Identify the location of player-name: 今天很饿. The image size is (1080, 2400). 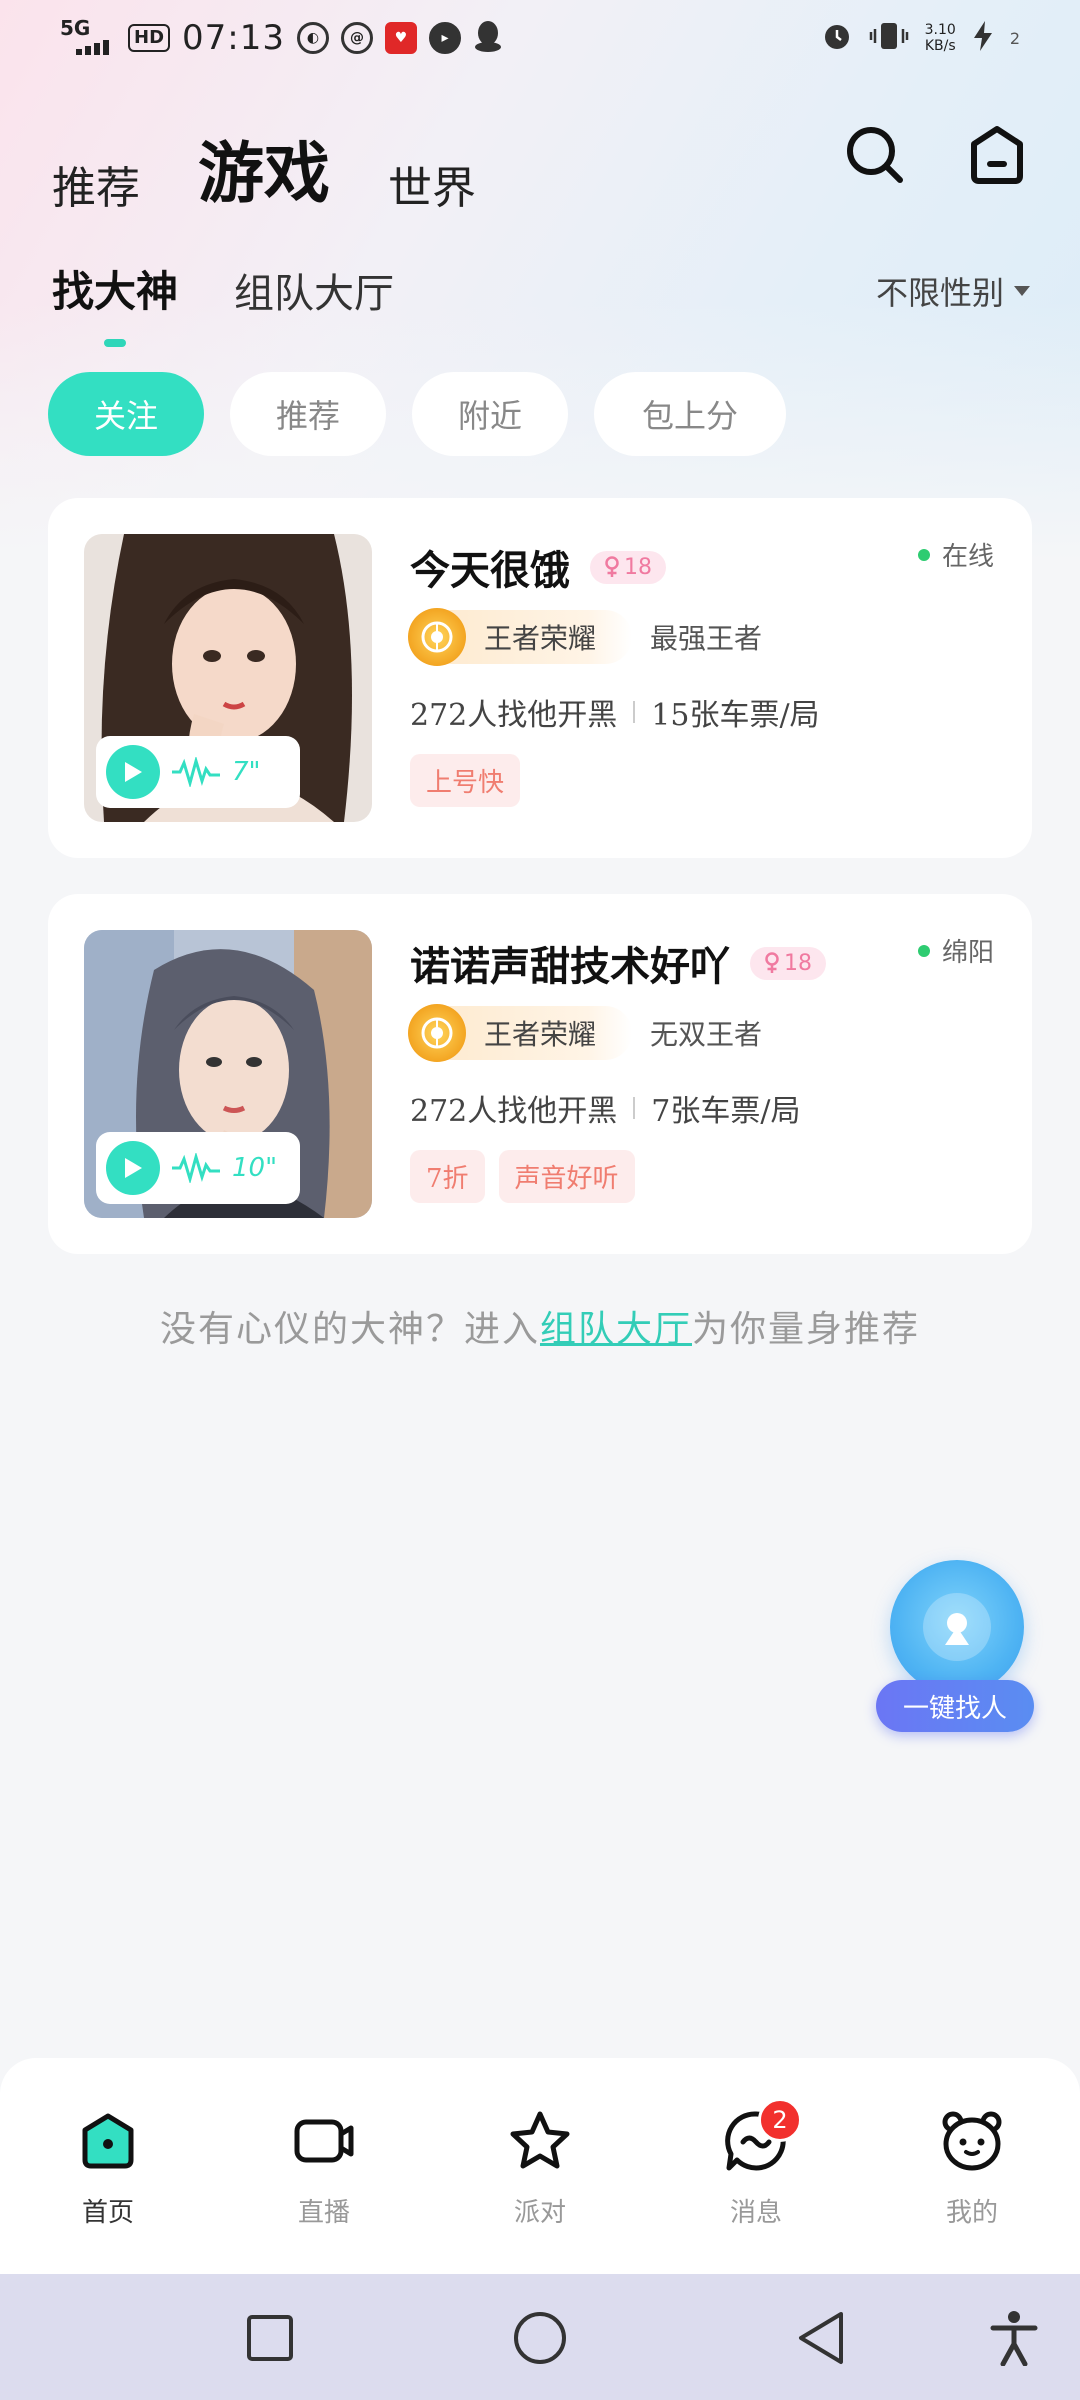
(490, 570).